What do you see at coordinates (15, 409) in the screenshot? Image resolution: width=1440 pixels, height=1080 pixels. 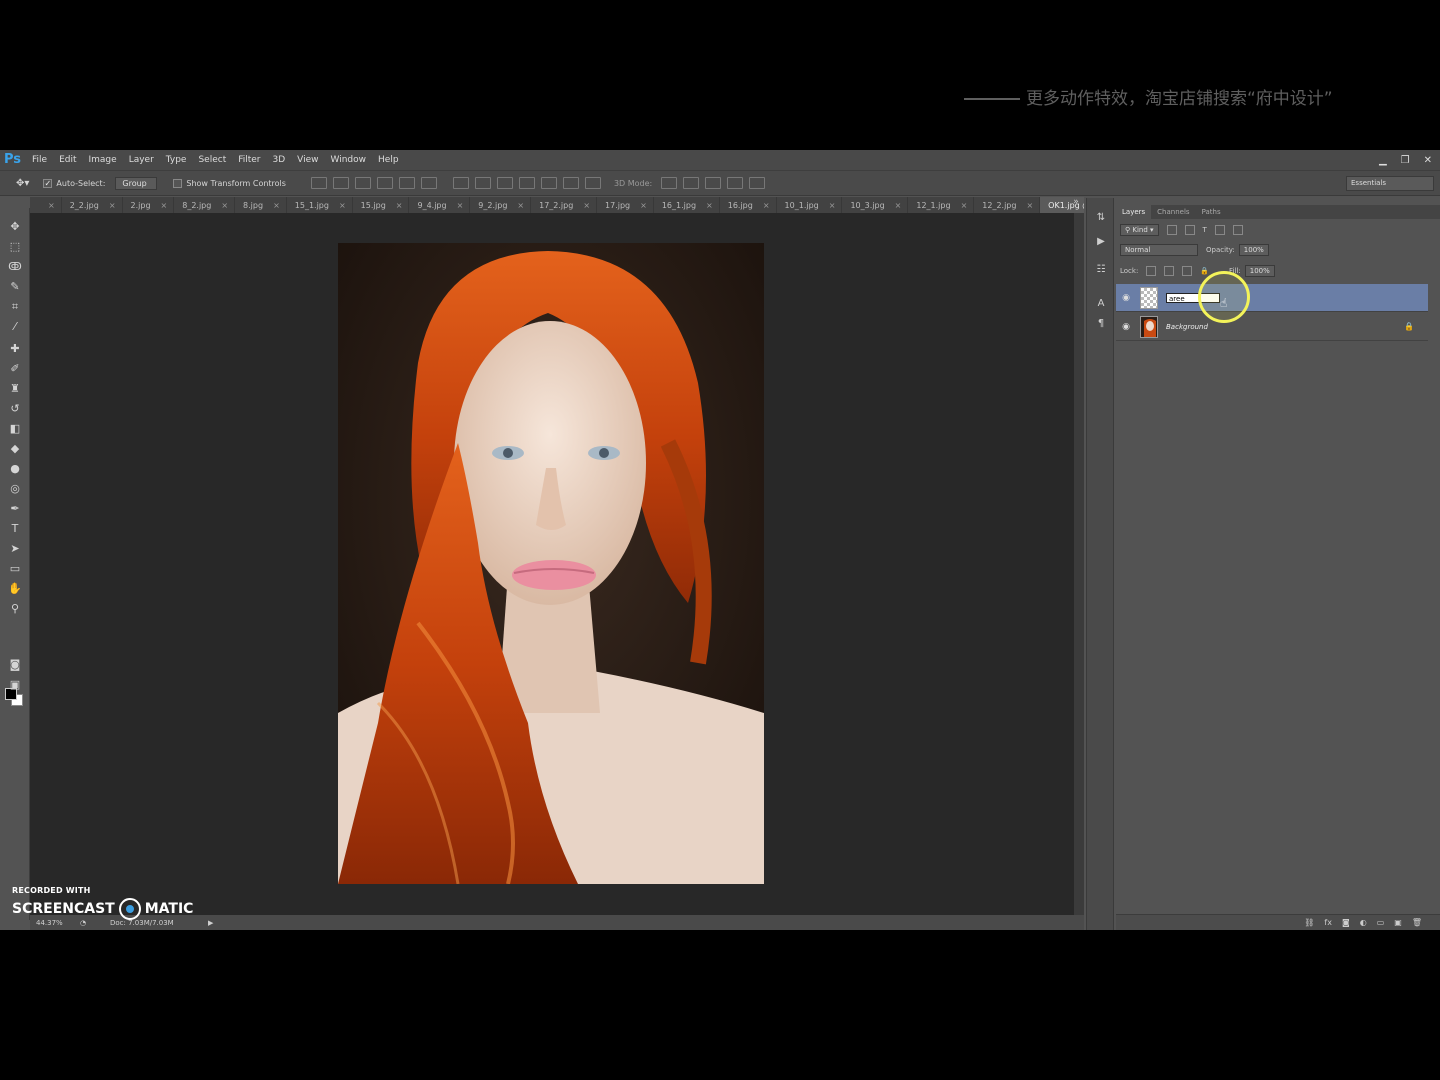 I see `history-brush-tool-icon: ↺` at bounding box center [15, 409].